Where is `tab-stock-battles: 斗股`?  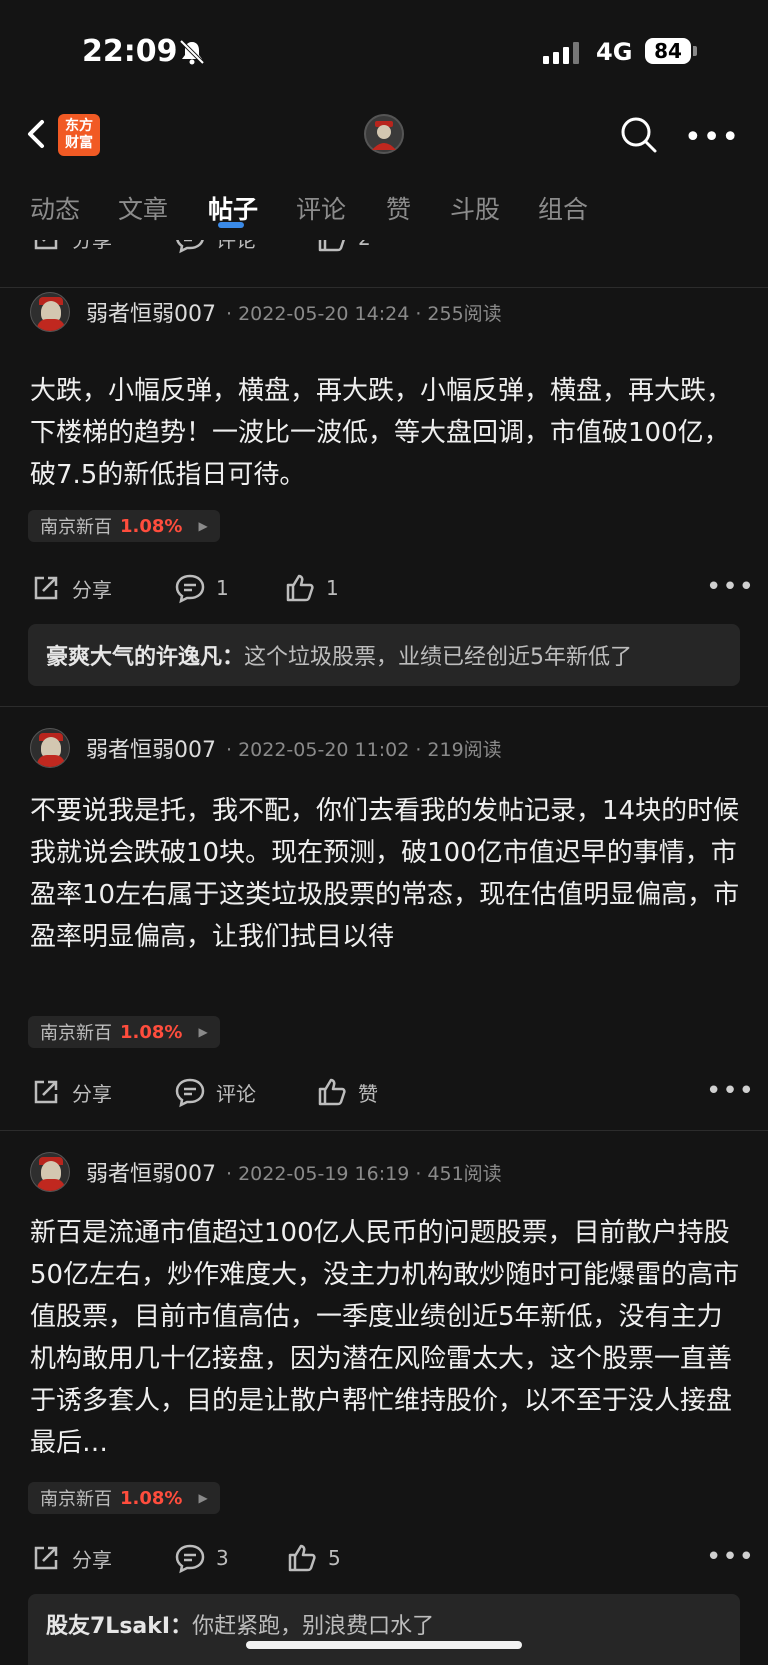
tab-stock-battles: 斗股 is located at coordinates (475, 208).